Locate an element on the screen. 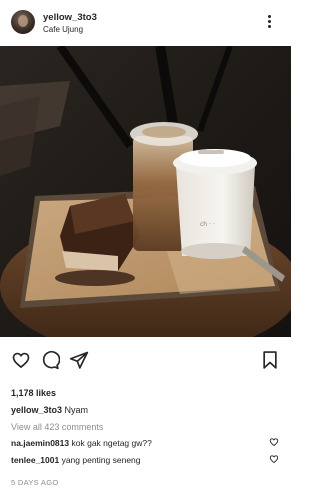 The height and width of the screenshot is (500, 320). comment-text: yang penting seneng is located at coordinates (101, 460).